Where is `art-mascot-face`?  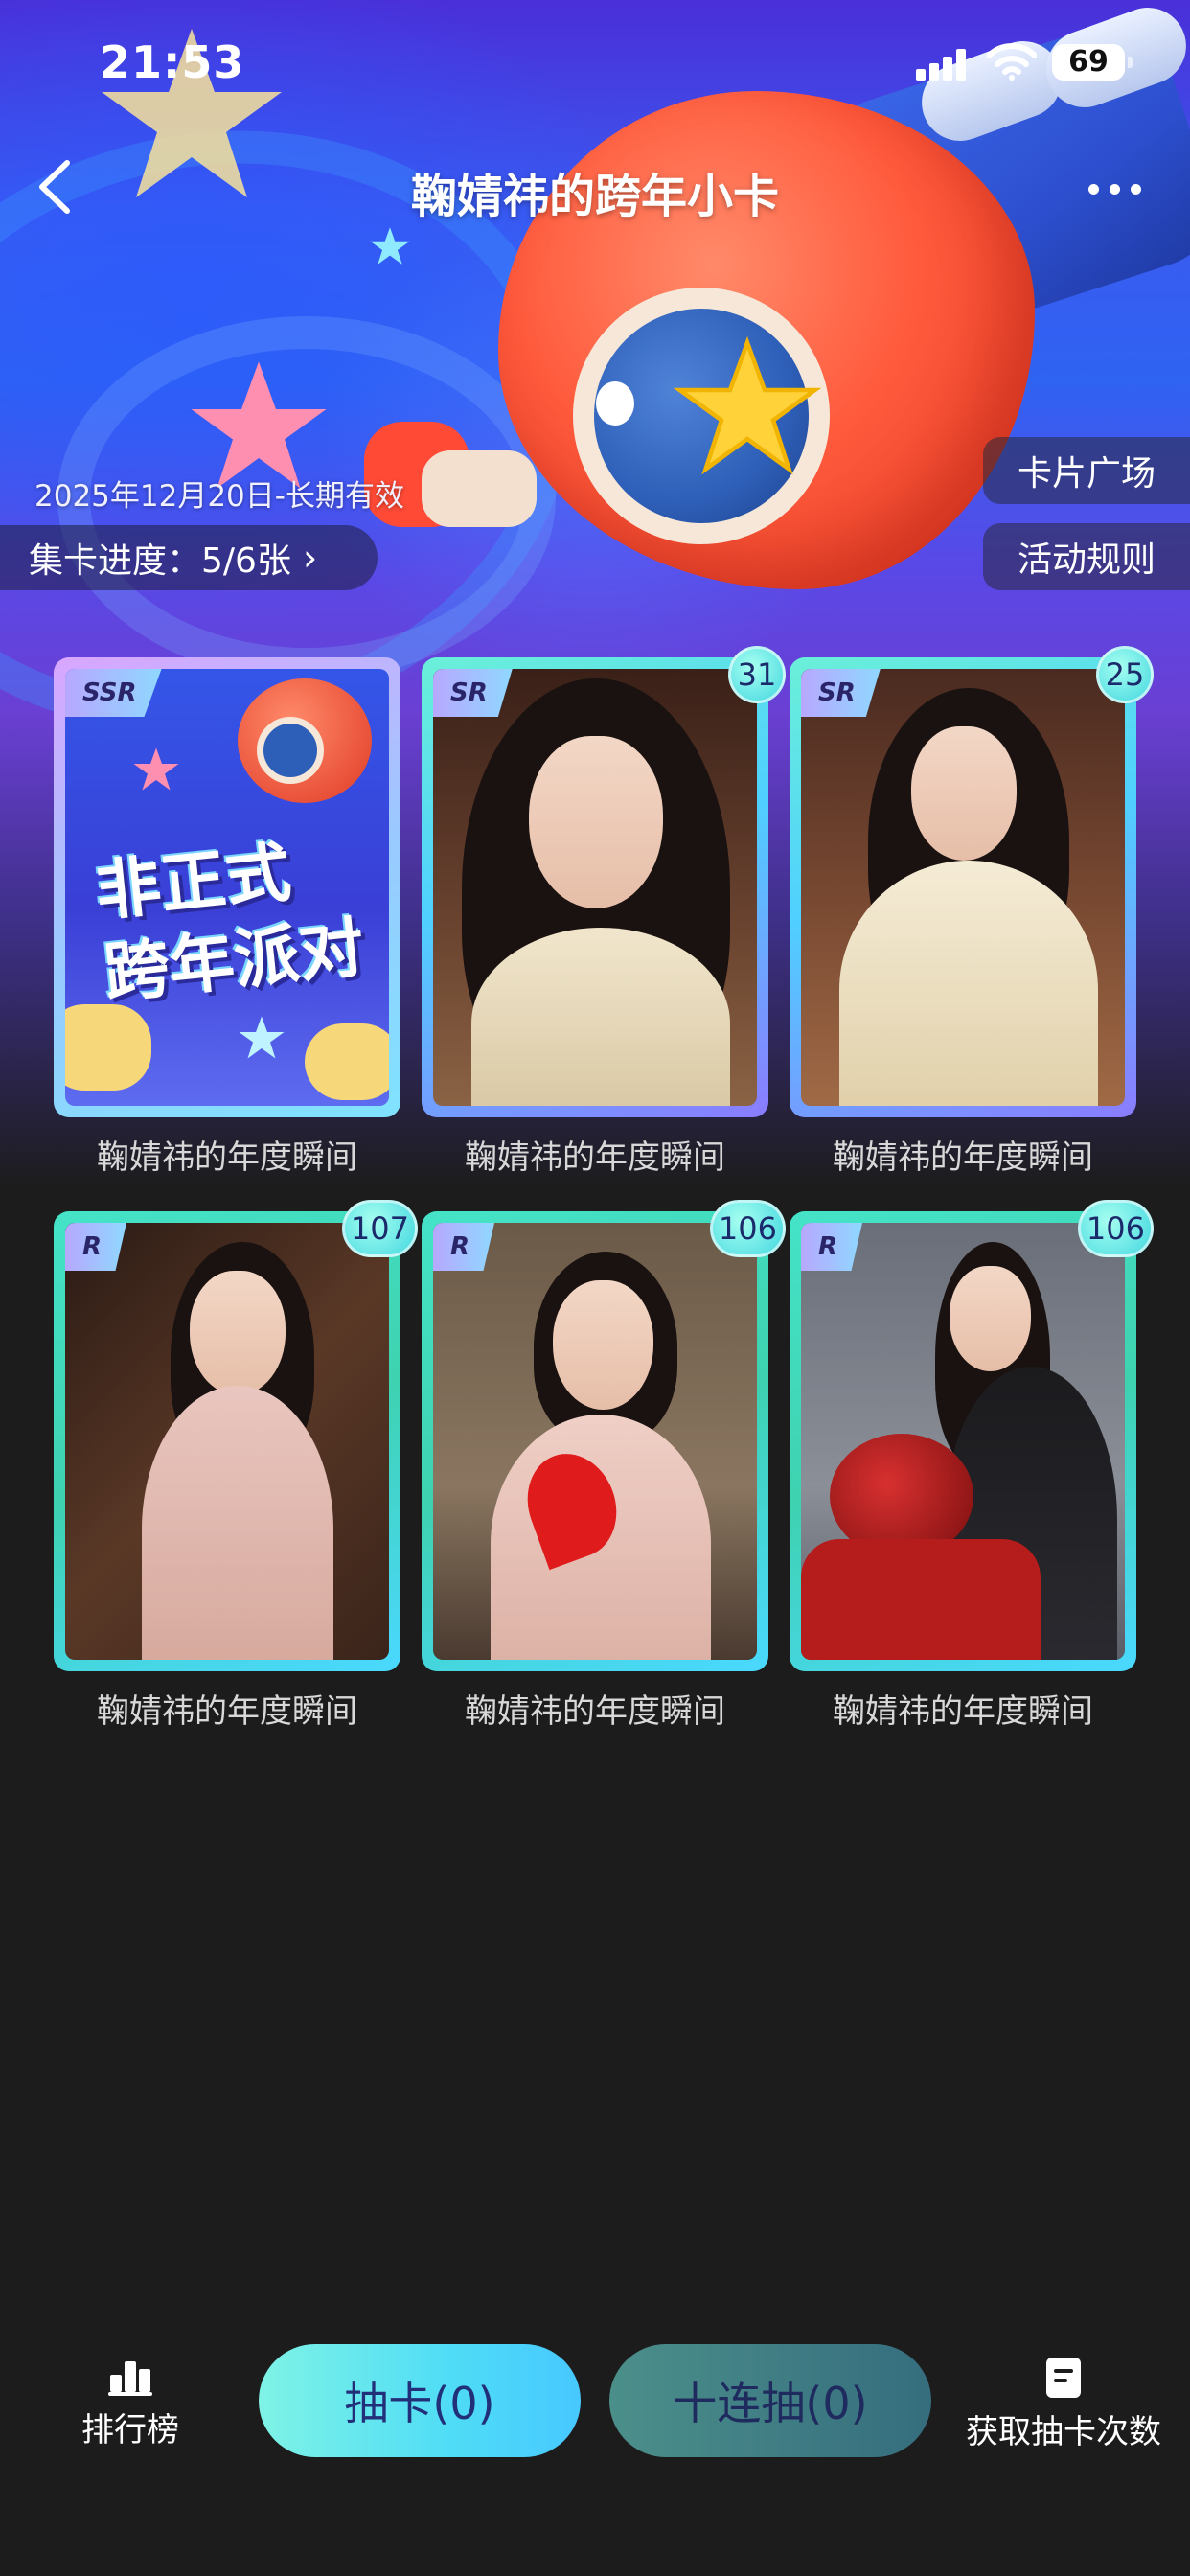 art-mascot-face is located at coordinates (290, 750).